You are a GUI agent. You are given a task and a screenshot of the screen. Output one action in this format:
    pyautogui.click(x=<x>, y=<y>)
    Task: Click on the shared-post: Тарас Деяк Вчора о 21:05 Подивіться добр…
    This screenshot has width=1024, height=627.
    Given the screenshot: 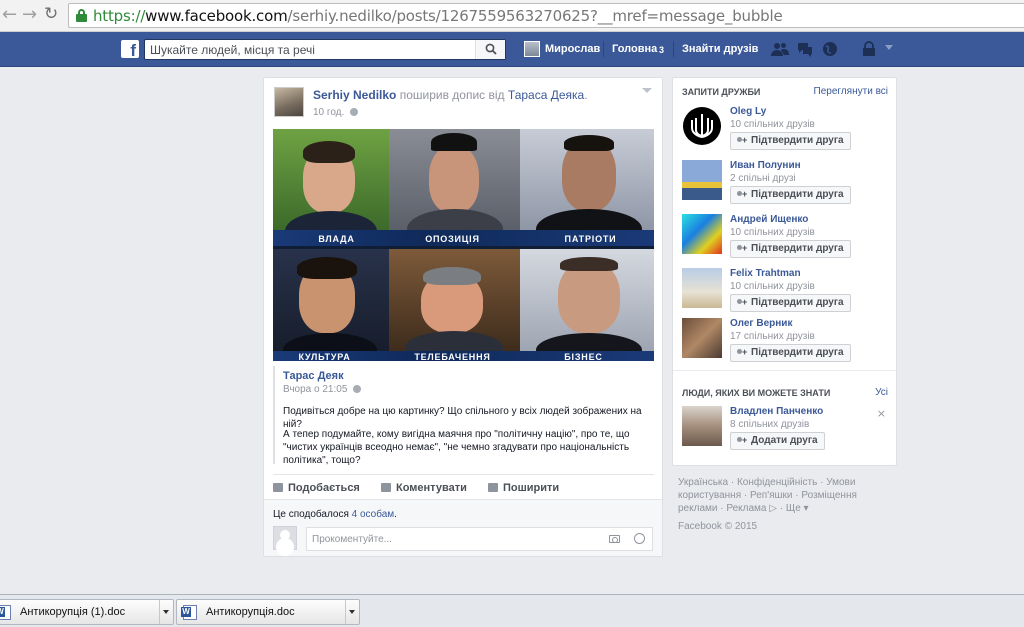 What is the action you would take?
    pyautogui.click(x=463, y=416)
    